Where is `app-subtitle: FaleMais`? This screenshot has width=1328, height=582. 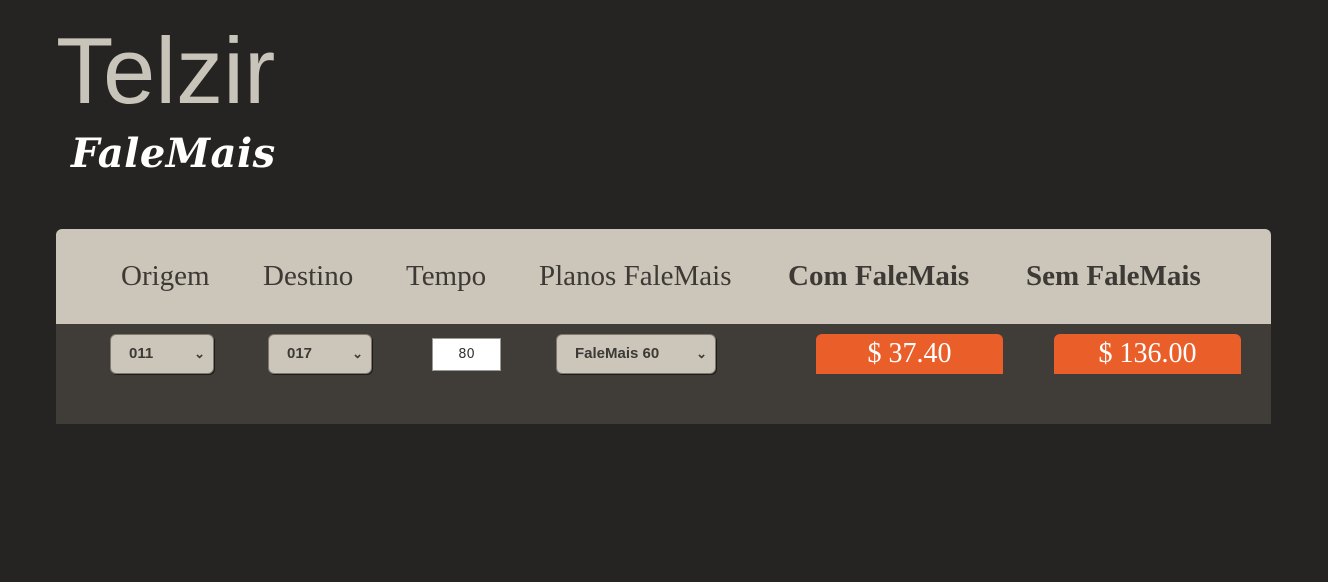
app-subtitle: FaleMais is located at coordinates (173, 153).